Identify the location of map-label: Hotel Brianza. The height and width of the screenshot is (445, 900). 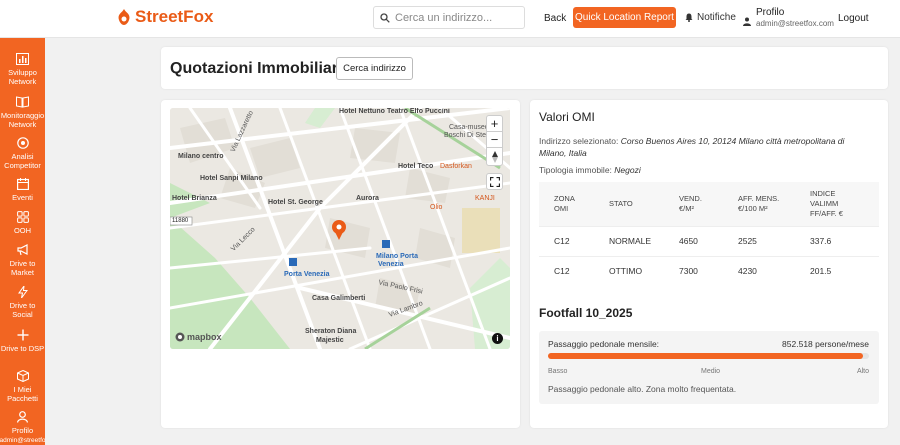
(194, 198).